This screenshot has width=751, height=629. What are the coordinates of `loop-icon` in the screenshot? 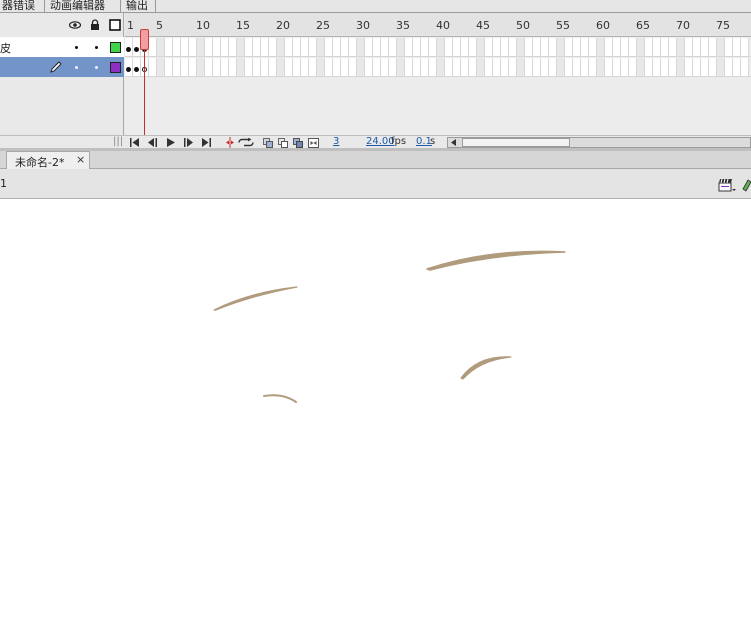 It's located at (246, 142).